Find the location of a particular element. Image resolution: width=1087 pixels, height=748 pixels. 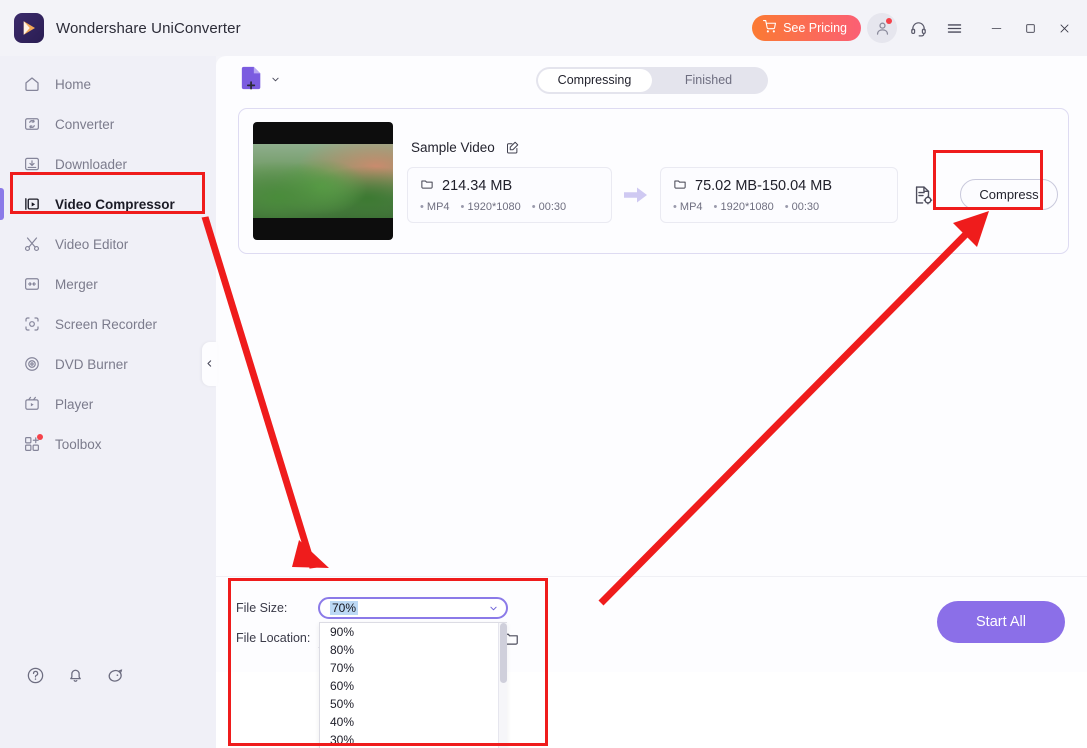

file-settings-icon is located at coordinates (923, 195).